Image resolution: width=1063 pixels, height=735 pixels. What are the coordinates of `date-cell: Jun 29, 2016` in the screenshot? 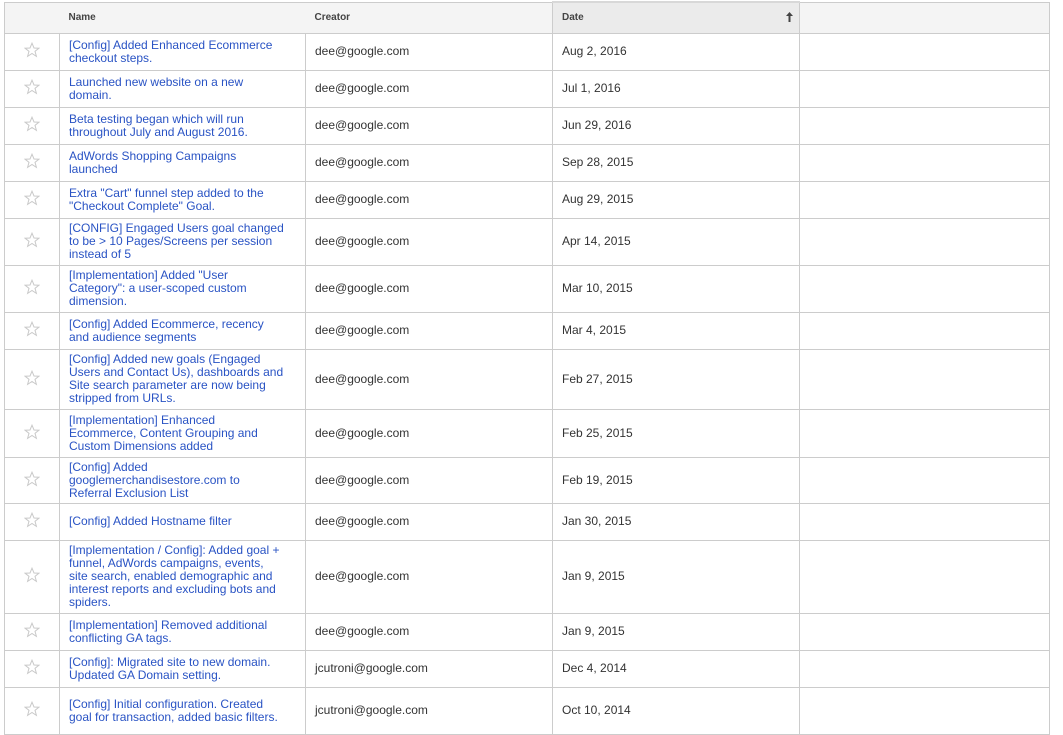 It's located at (676, 125).